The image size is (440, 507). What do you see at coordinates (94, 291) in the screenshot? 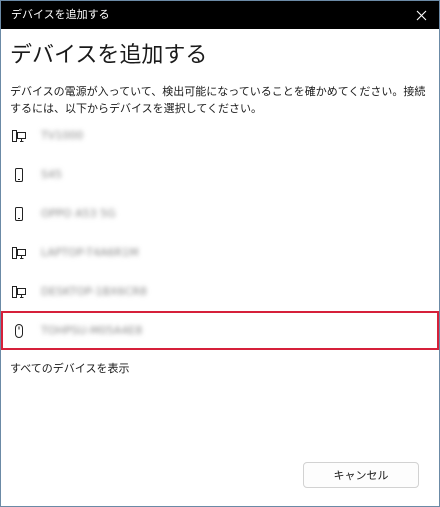
I see `device-name: DESKTOP-1BX6CR8` at bounding box center [94, 291].